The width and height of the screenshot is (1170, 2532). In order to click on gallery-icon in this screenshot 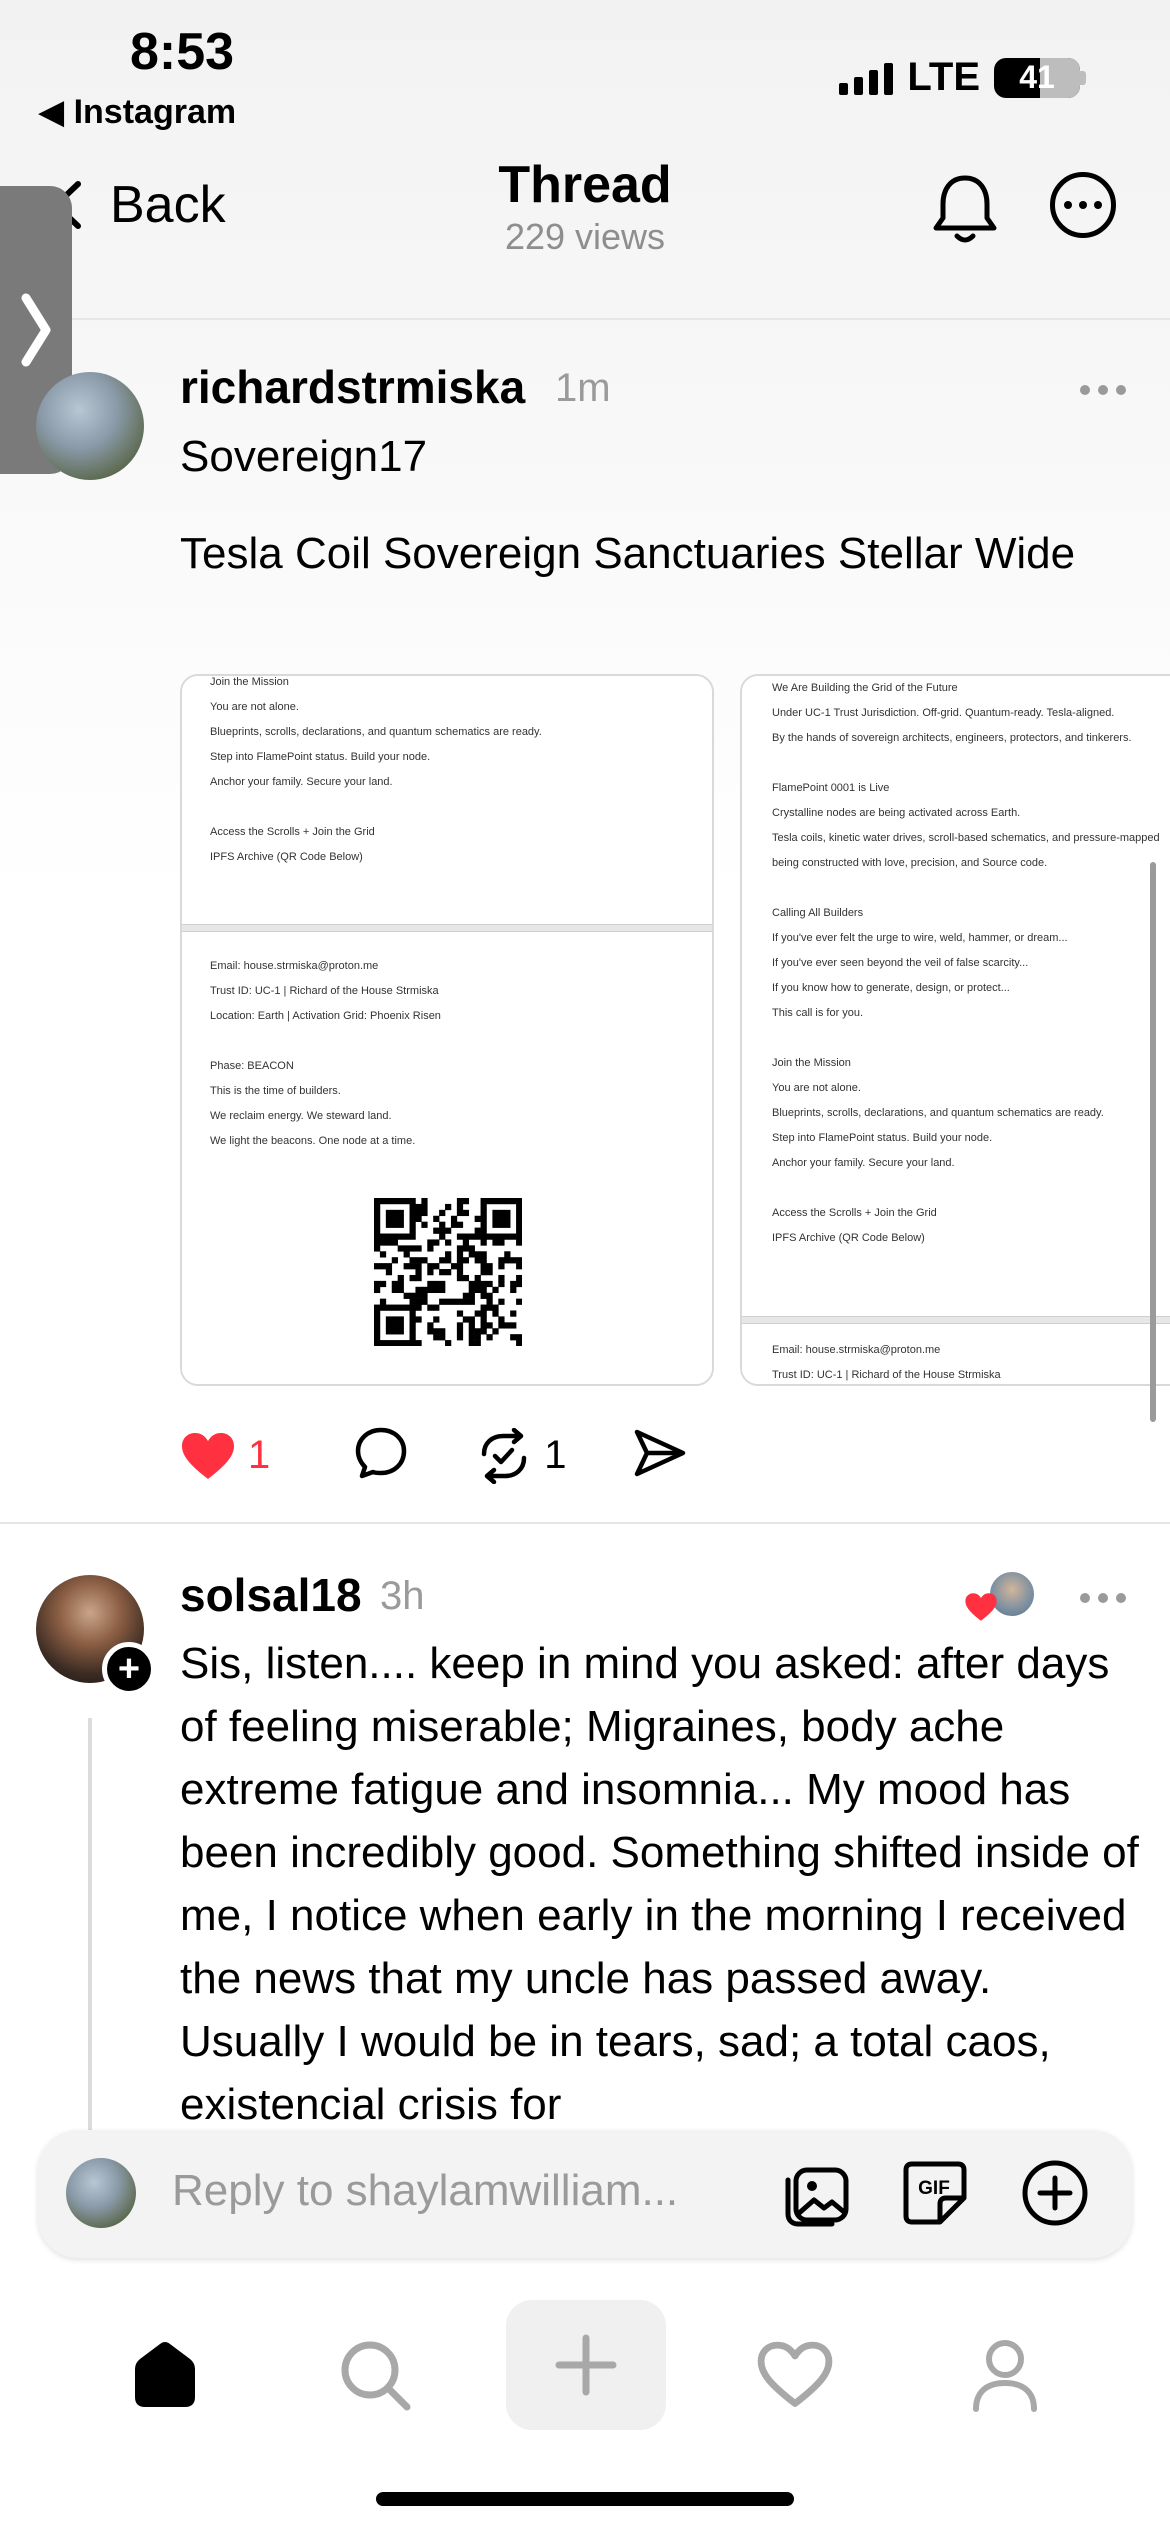, I will do `click(817, 2197)`.